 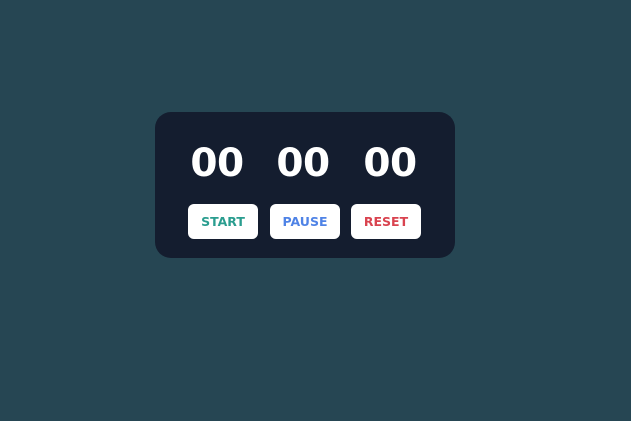 What do you see at coordinates (386, 221) in the screenshot?
I see `reset-button: RESET` at bounding box center [386, 221].